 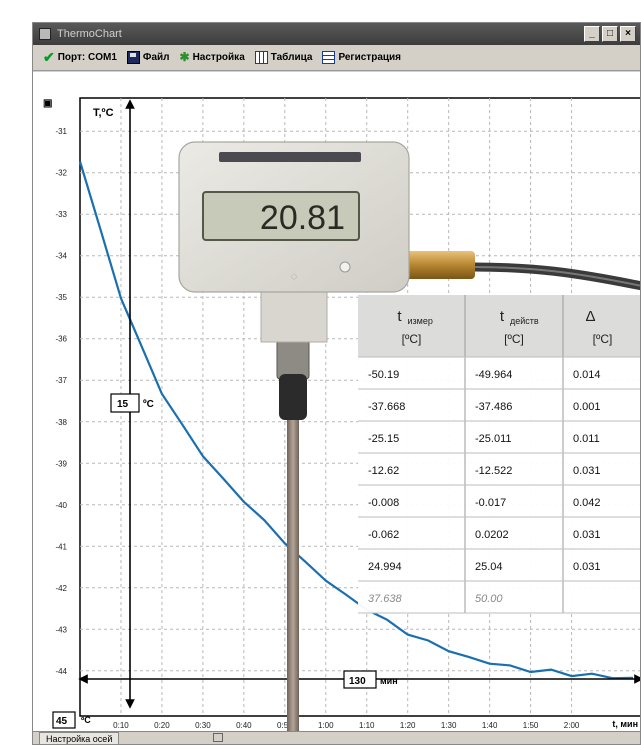 What do you see at coordinates (389, 681) in the screenshot?
I see `time-unit: мин` at bounding box center [389, 681].